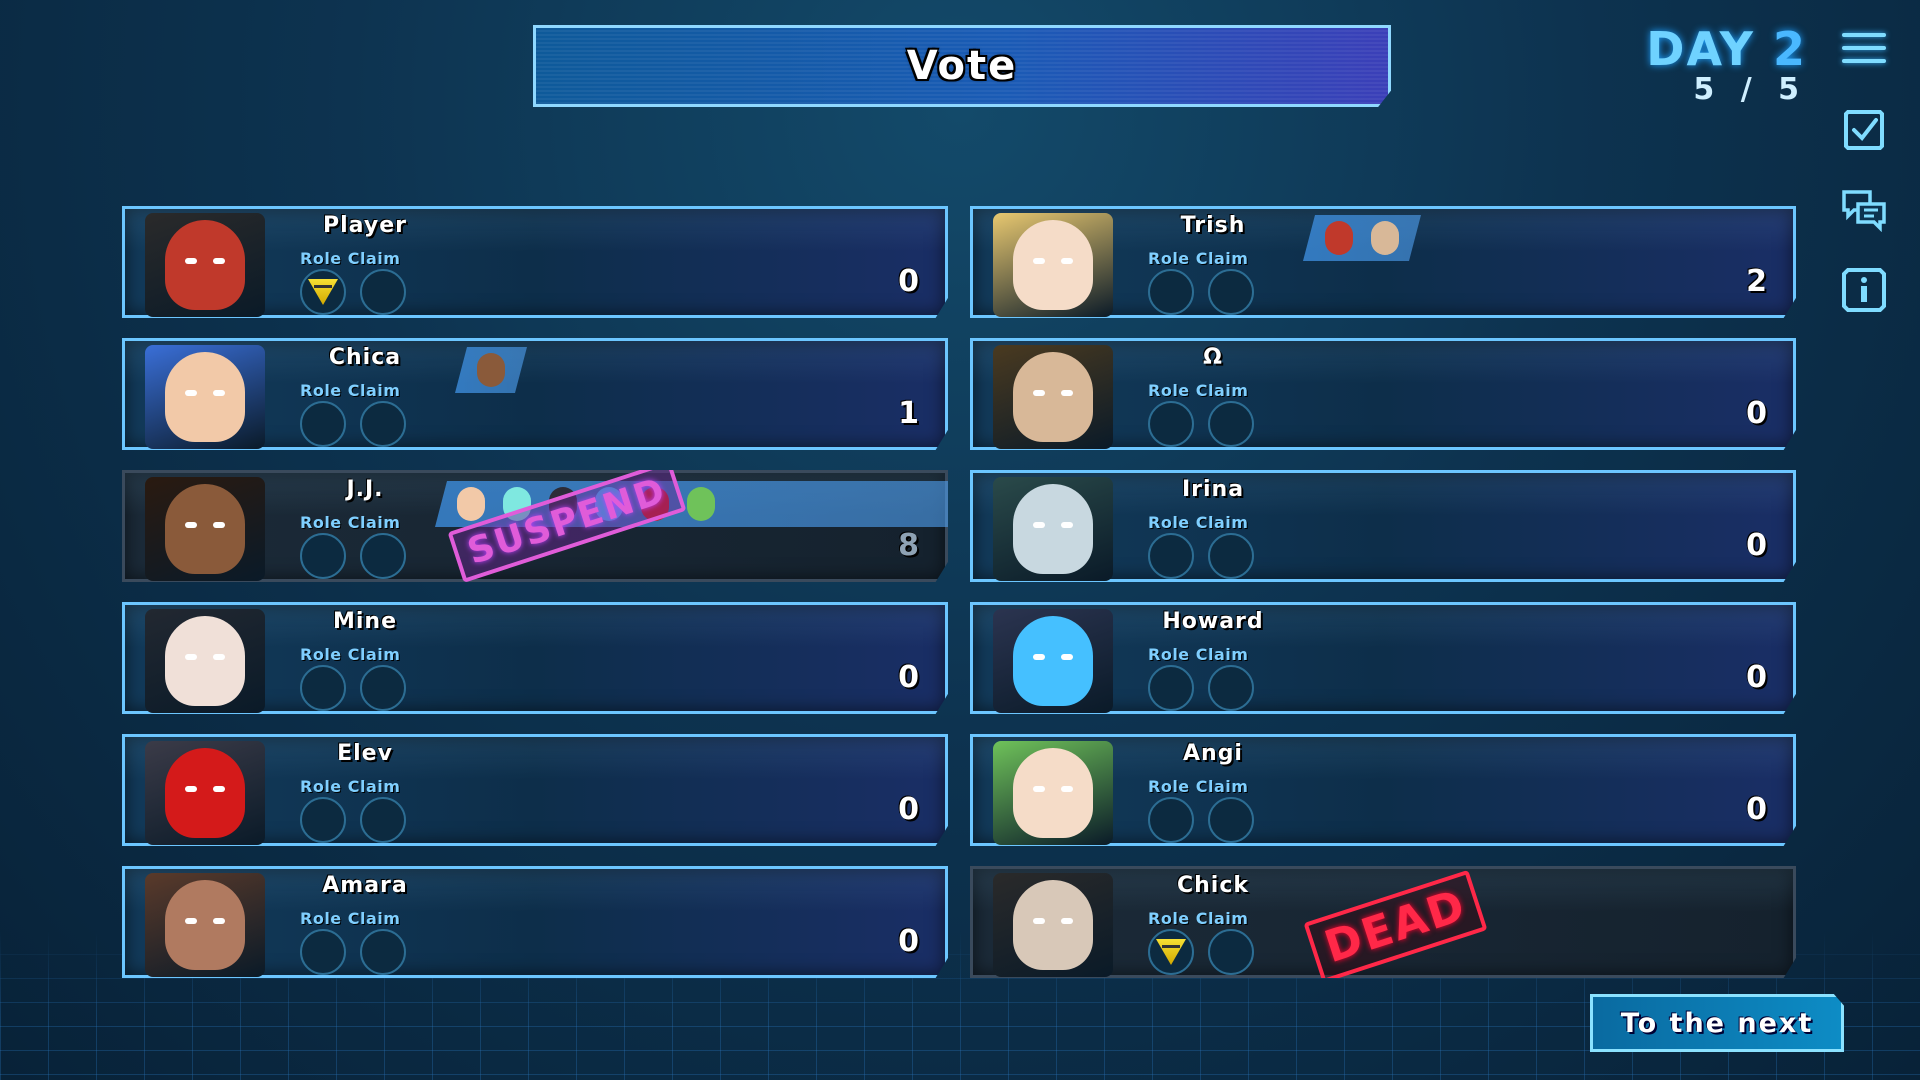  I want to click on player-card: Player Role Claim 0, so click(535, 262).